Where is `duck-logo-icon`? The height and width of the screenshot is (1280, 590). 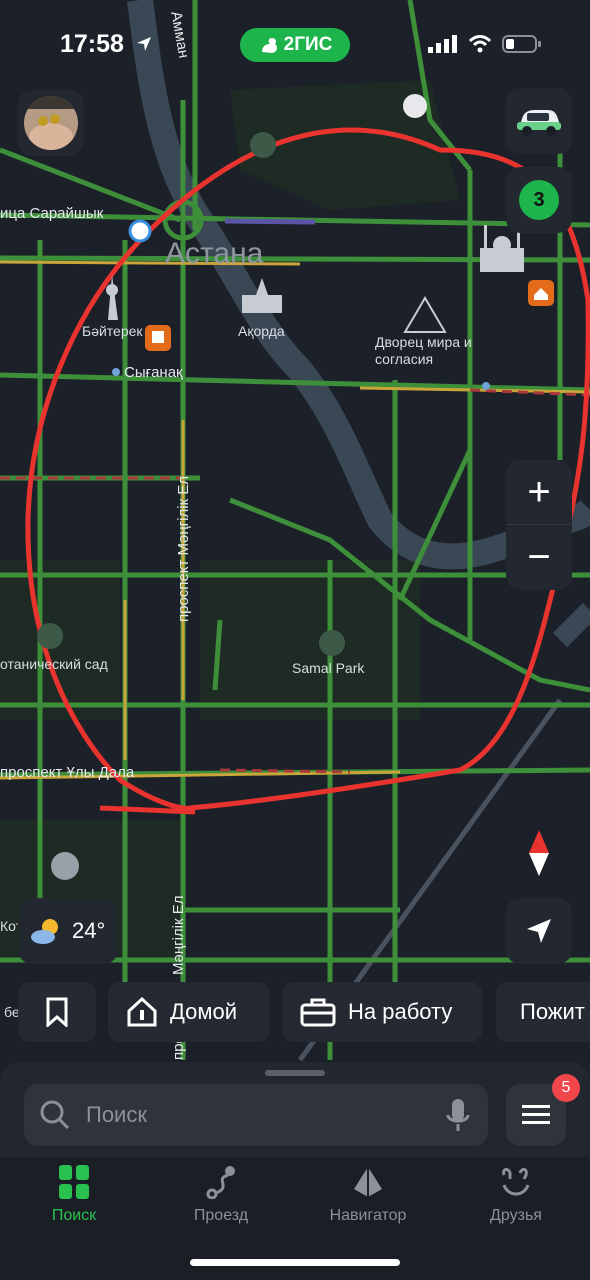
duck-logo-icon is located at coordinates (269, 45).